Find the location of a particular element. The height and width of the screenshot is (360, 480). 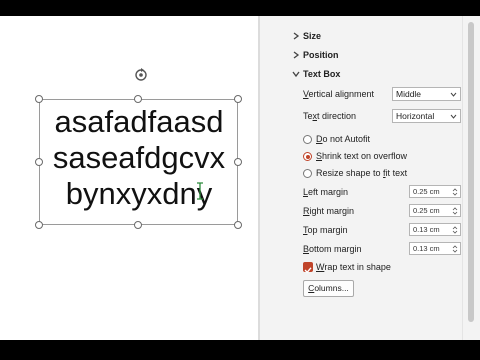

checkmark-icon is located at coordinates (308, 270).